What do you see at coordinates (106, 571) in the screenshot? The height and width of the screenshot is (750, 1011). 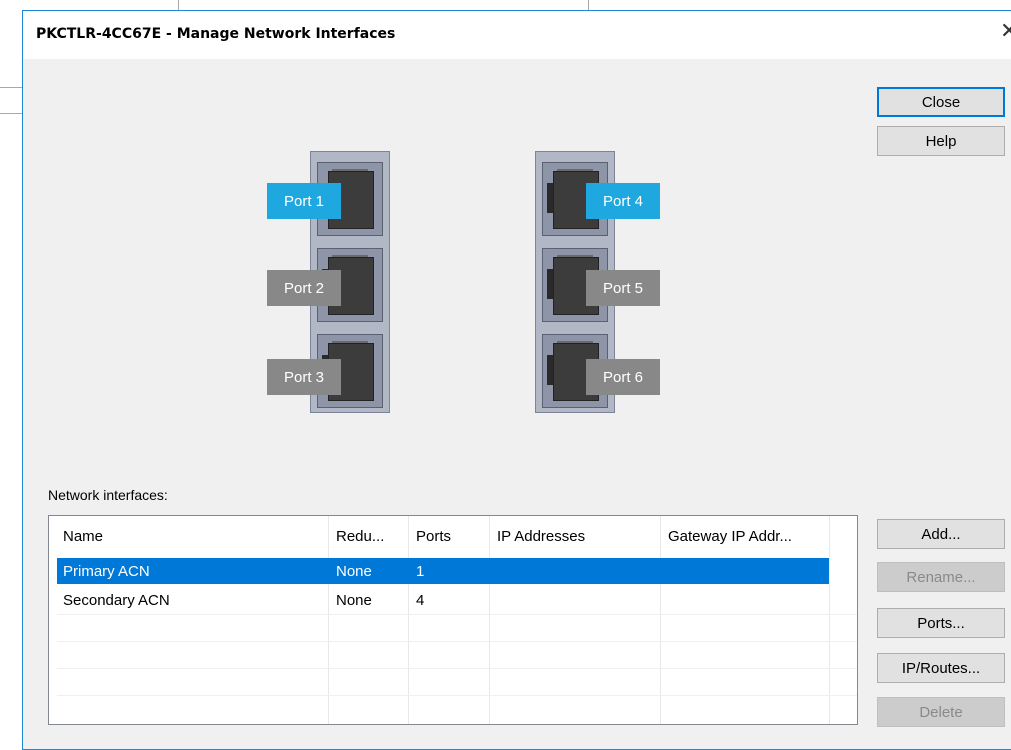 I see `cell-name: Primary ACN` at bounding box center [106, 571].